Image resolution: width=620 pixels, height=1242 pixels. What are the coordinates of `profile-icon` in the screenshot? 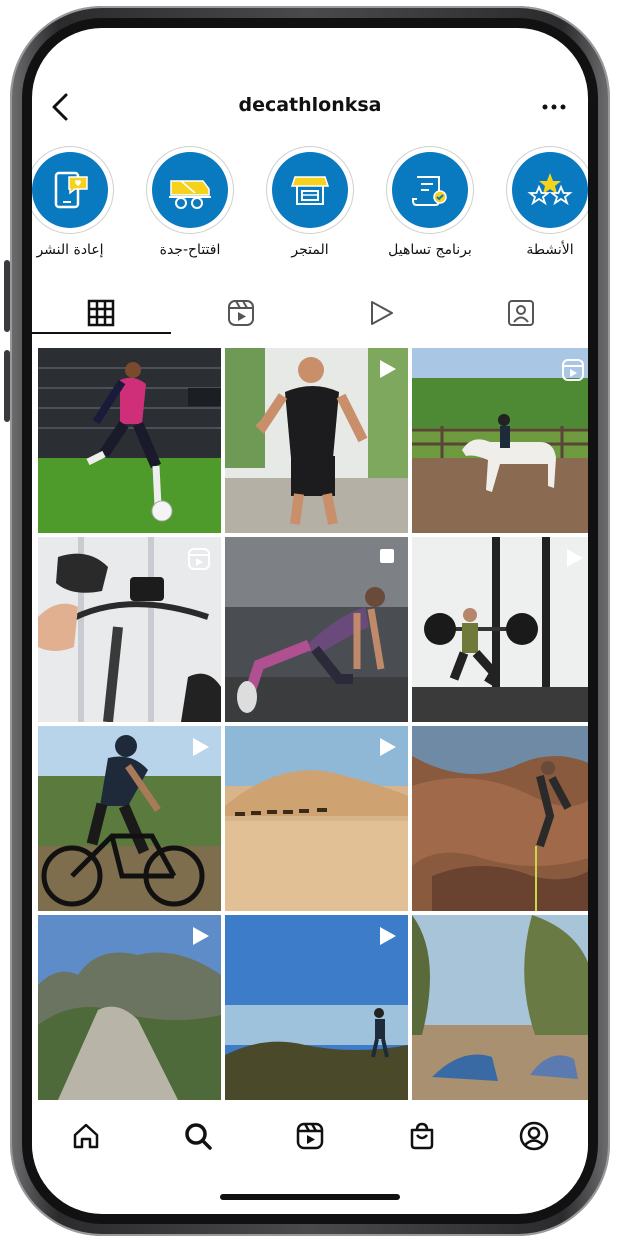 It's located at (534, 1136).